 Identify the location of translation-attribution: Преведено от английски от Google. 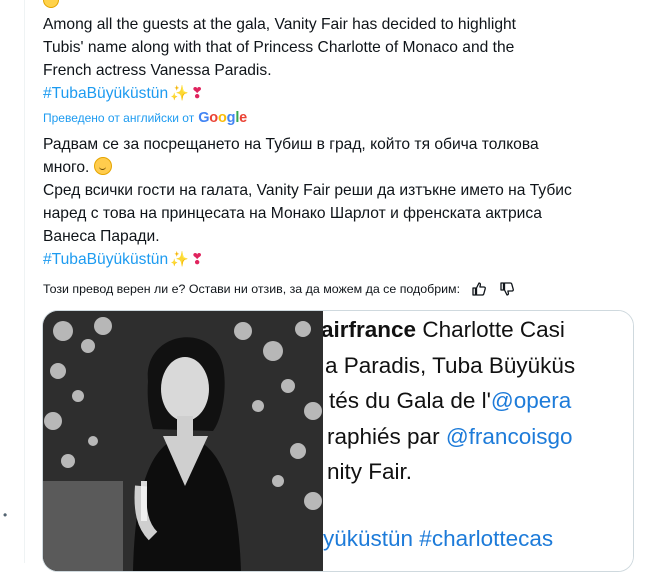
(145, 118).